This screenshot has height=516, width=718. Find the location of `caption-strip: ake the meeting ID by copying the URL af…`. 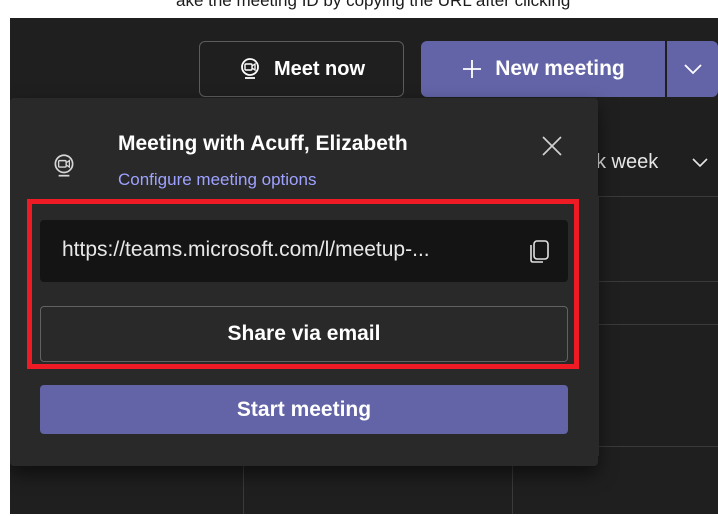

caption-strip: ake the meeting ID by copying the URL af… is located at coordinates (359, 9).